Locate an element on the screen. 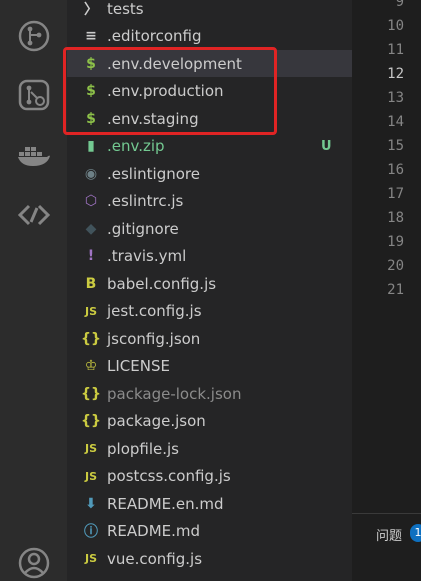 The width and height of the screenshot is (421, 581). line-number: 9 is located at coordinates (399, 5).